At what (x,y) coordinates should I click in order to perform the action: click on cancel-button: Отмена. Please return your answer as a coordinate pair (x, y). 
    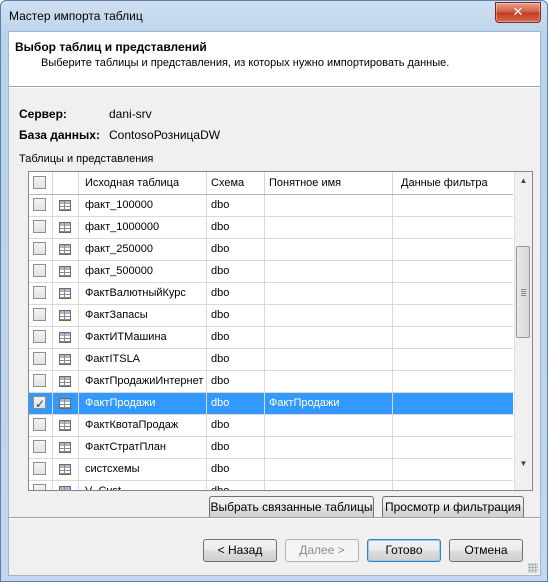
    Looking at the image, I should click on (486, 550).